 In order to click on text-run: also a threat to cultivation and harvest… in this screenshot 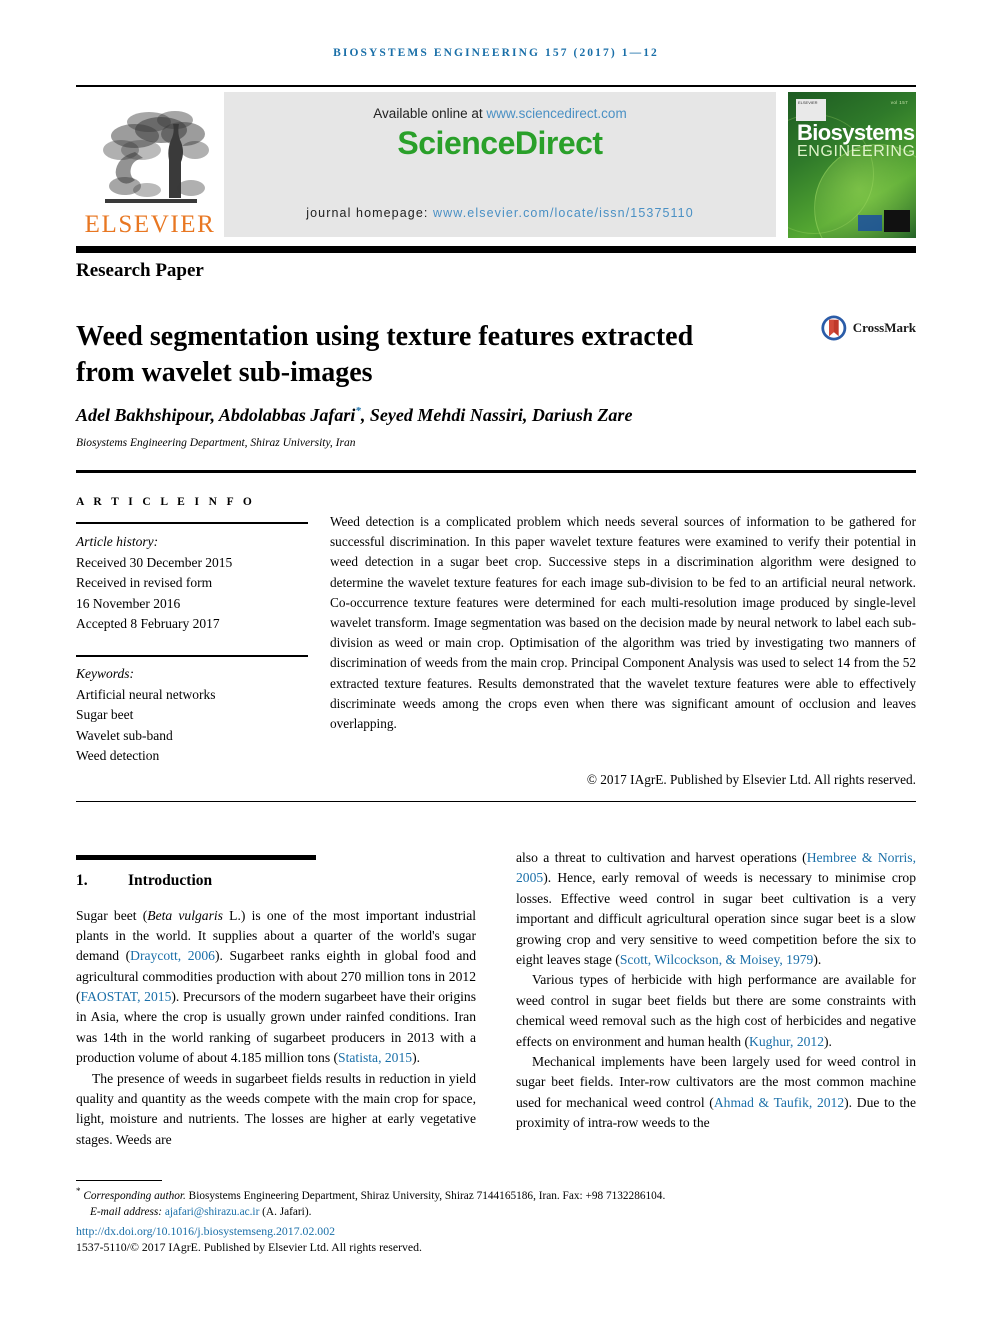, I will do `click(661, 857)`.